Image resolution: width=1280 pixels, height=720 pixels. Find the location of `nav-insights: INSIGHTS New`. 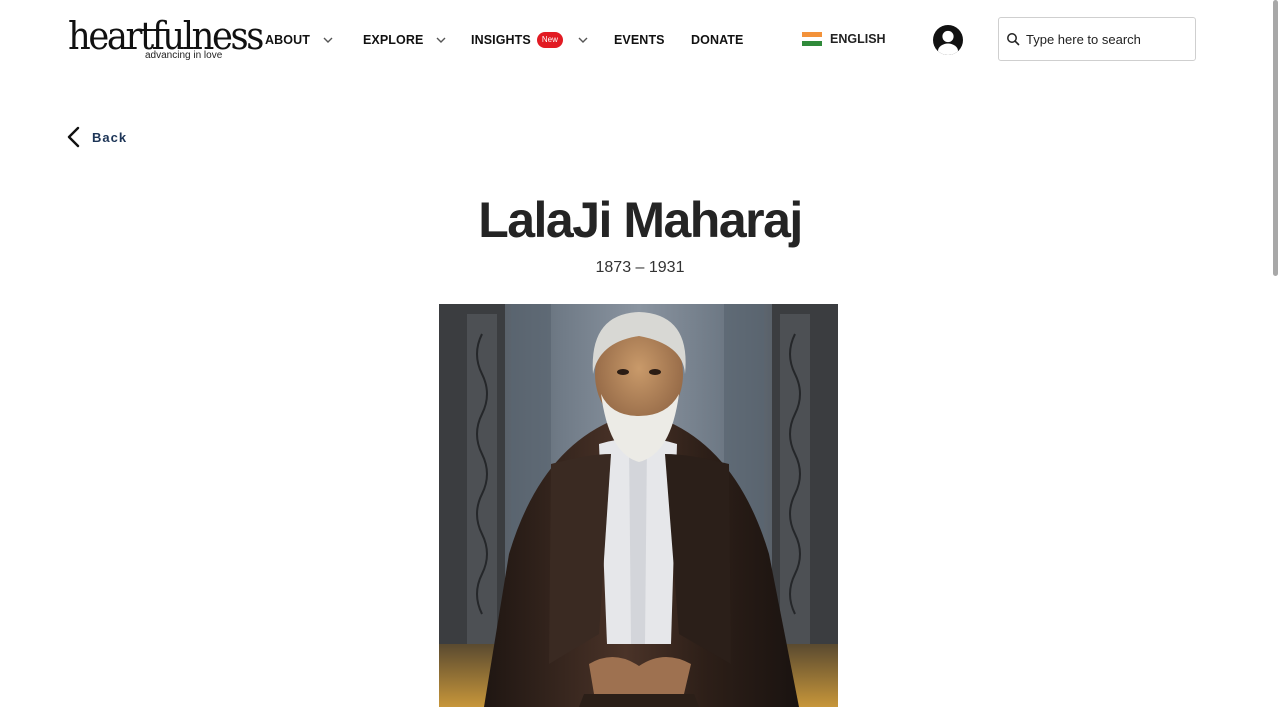

nav-insights: INSIGHTS New is located at coordinates (530, 40).